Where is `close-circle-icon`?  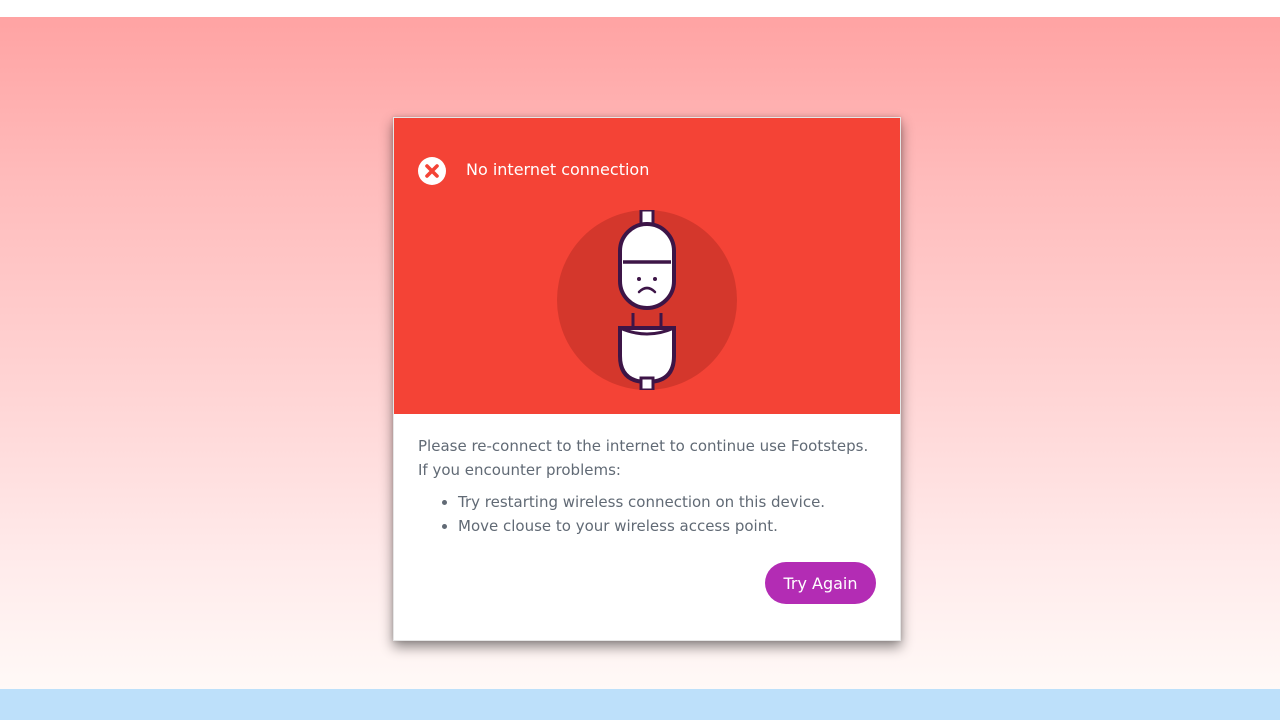 close-circle-icon is located at coordinates (432, 171).